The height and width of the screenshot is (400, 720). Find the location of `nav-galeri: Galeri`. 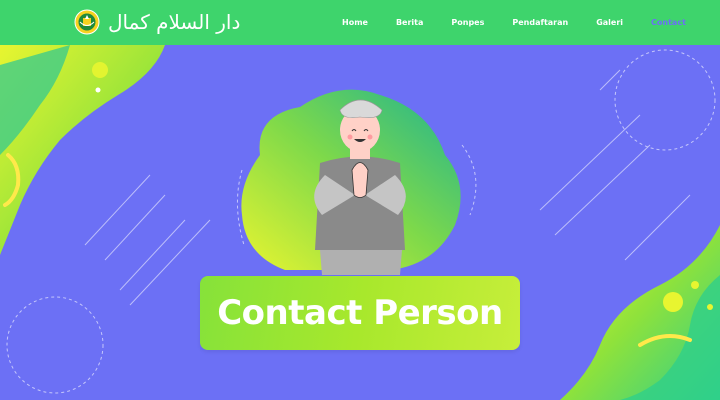

nav-galeri: Galeri is located at coordinates (609, 22).